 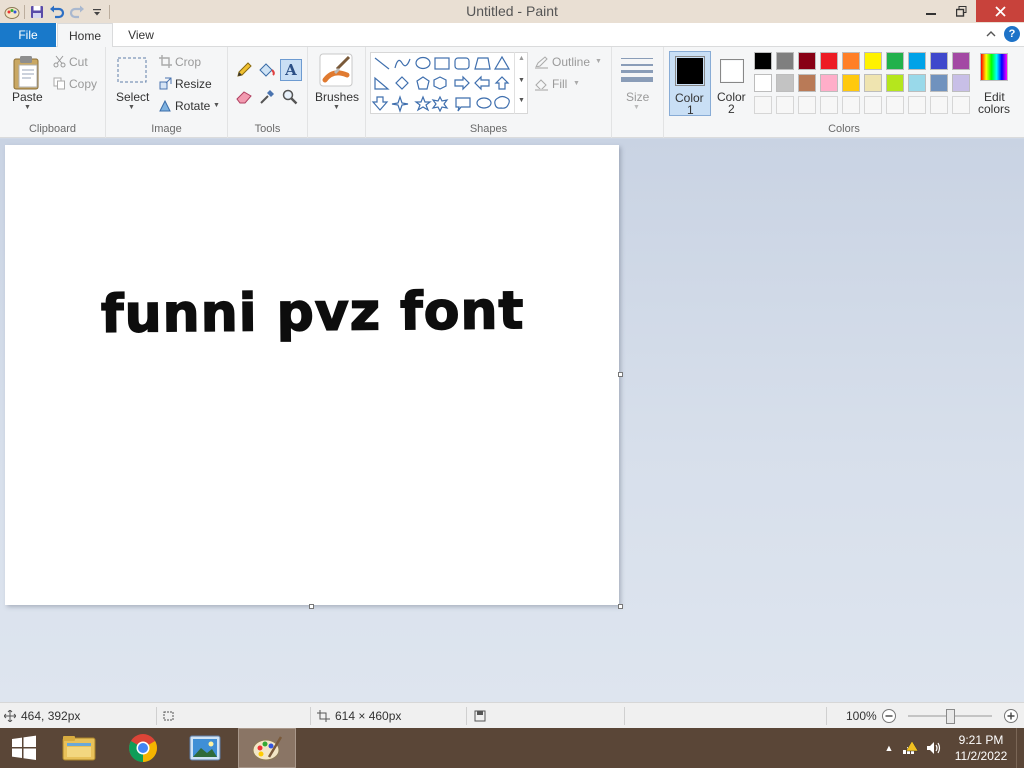 What do you see at coordinates (559, 84) in the screenshot?
I see `fill-button: Fill` at bounding box center [559, 84].